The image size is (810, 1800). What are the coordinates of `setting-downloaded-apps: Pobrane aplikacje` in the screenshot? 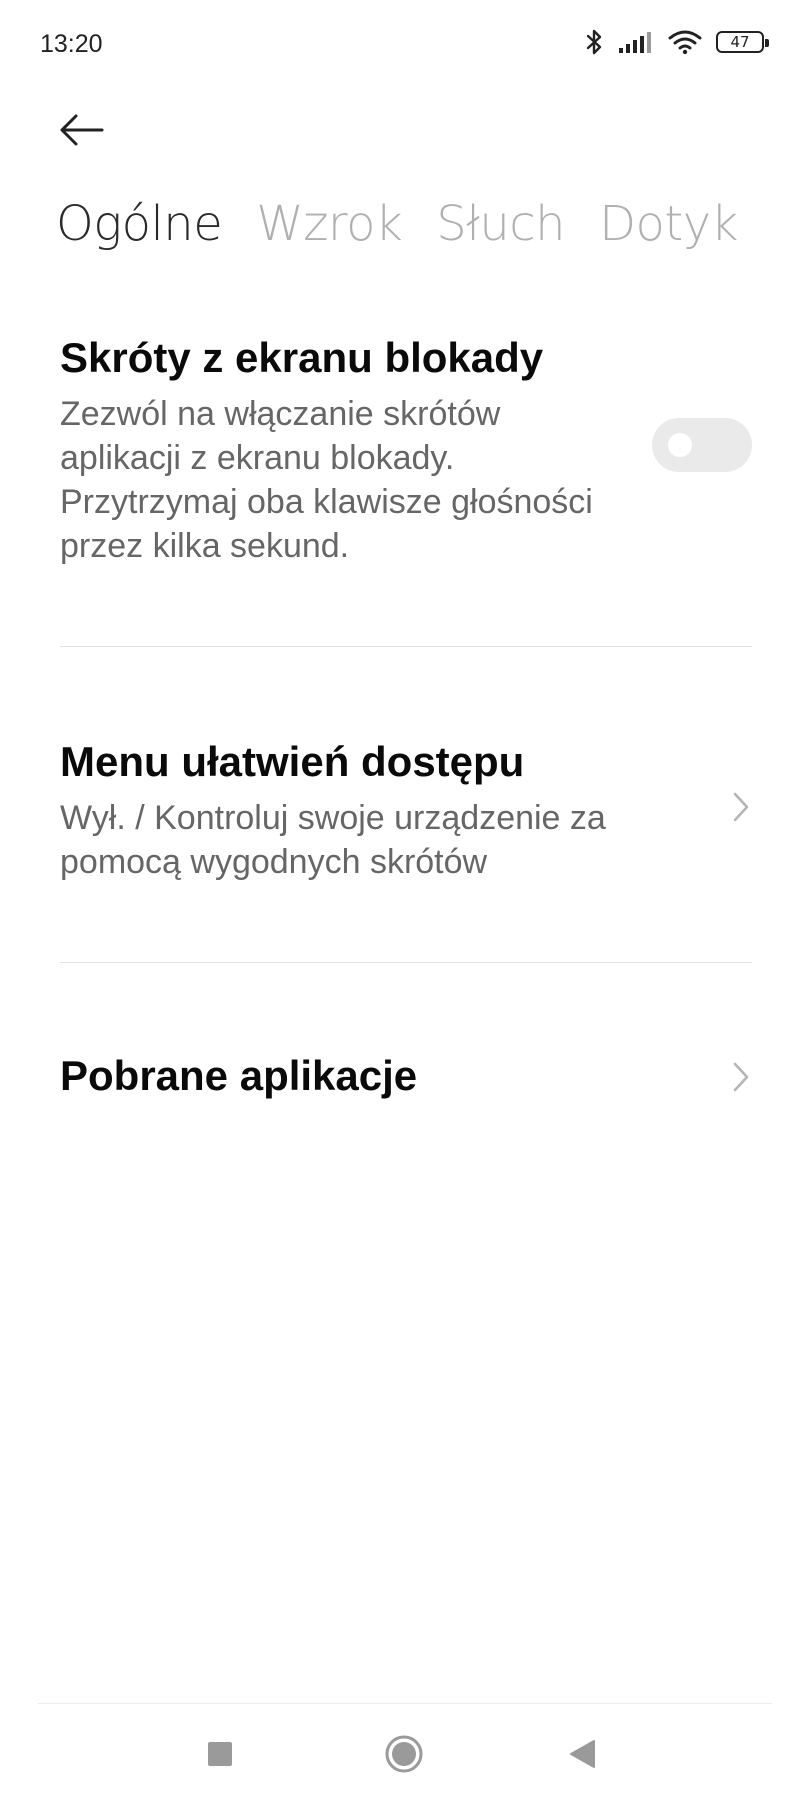 It's located at (406, 1076).